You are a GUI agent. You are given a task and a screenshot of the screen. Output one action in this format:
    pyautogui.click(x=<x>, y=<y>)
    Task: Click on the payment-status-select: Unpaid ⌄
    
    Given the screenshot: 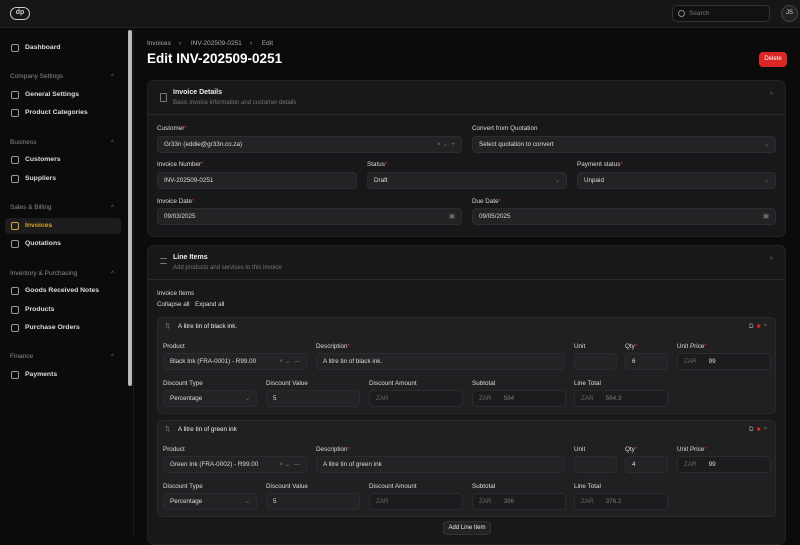 What is the action you would take?
    pyautogui.click(x=676, y=180)
    